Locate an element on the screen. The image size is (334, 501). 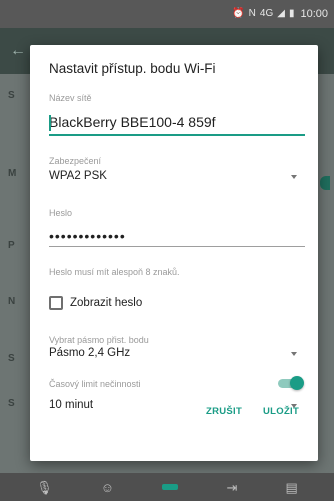
dialog-title: Nastavit přístup. bodu Wi-Fi is located at coordinates (132, 68).